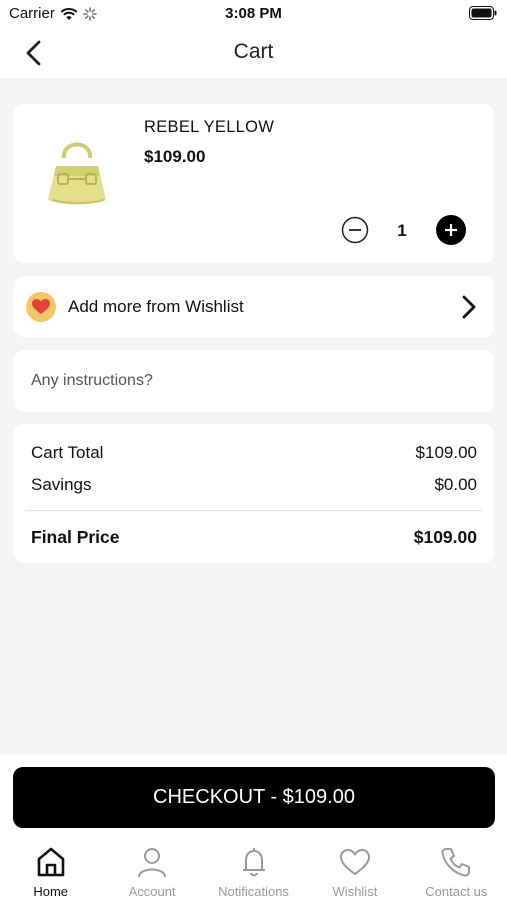 This screenshot has height=900, width=507. Describe the element at coordinates (446, 452) in the screenshot. I see `cart-total-value: $109.00` at that location.